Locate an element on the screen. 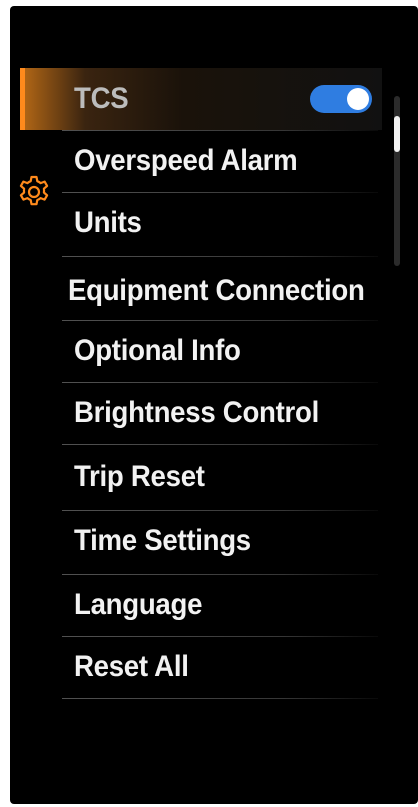 The height and width of the screenshot is (807, 418). menu-item-label: Trip Reset is located at coordinates (139, 476).